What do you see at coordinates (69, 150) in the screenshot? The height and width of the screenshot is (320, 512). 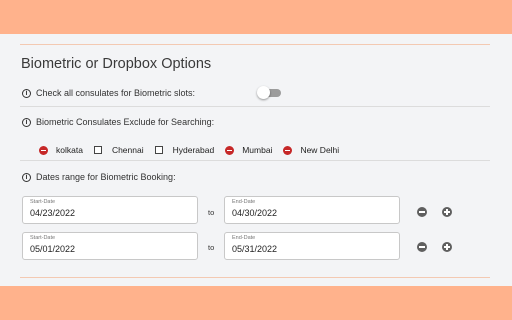 I see `consulate-label: kolkata` at bounding box center [69, 150].